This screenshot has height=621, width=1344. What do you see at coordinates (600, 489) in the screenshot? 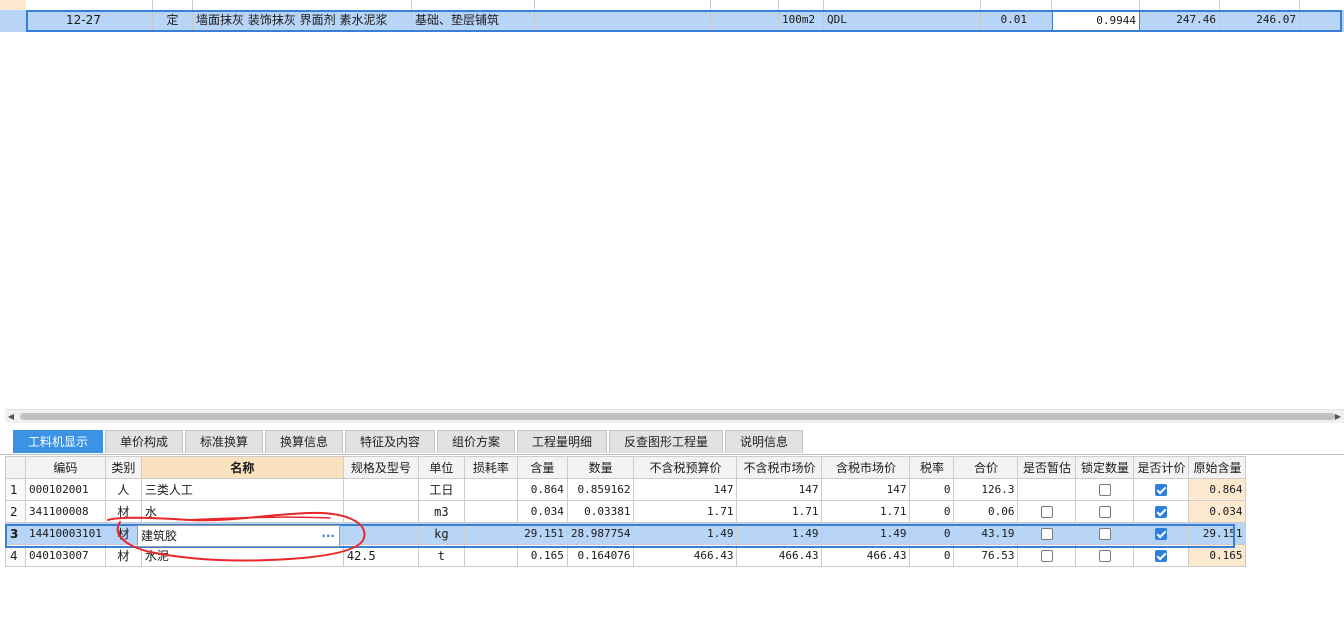
I see `cell-quantity: 0.859162` at bounding box center [600, 489].